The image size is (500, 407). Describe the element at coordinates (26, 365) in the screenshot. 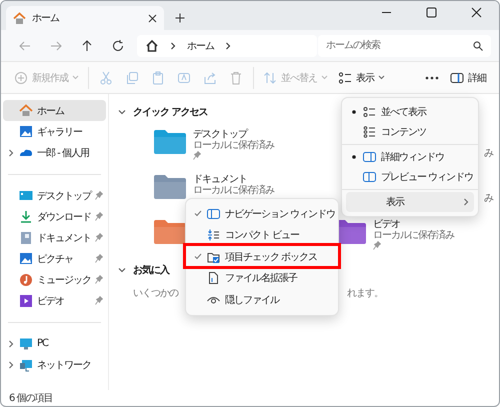

I see `network-icon` at that location.